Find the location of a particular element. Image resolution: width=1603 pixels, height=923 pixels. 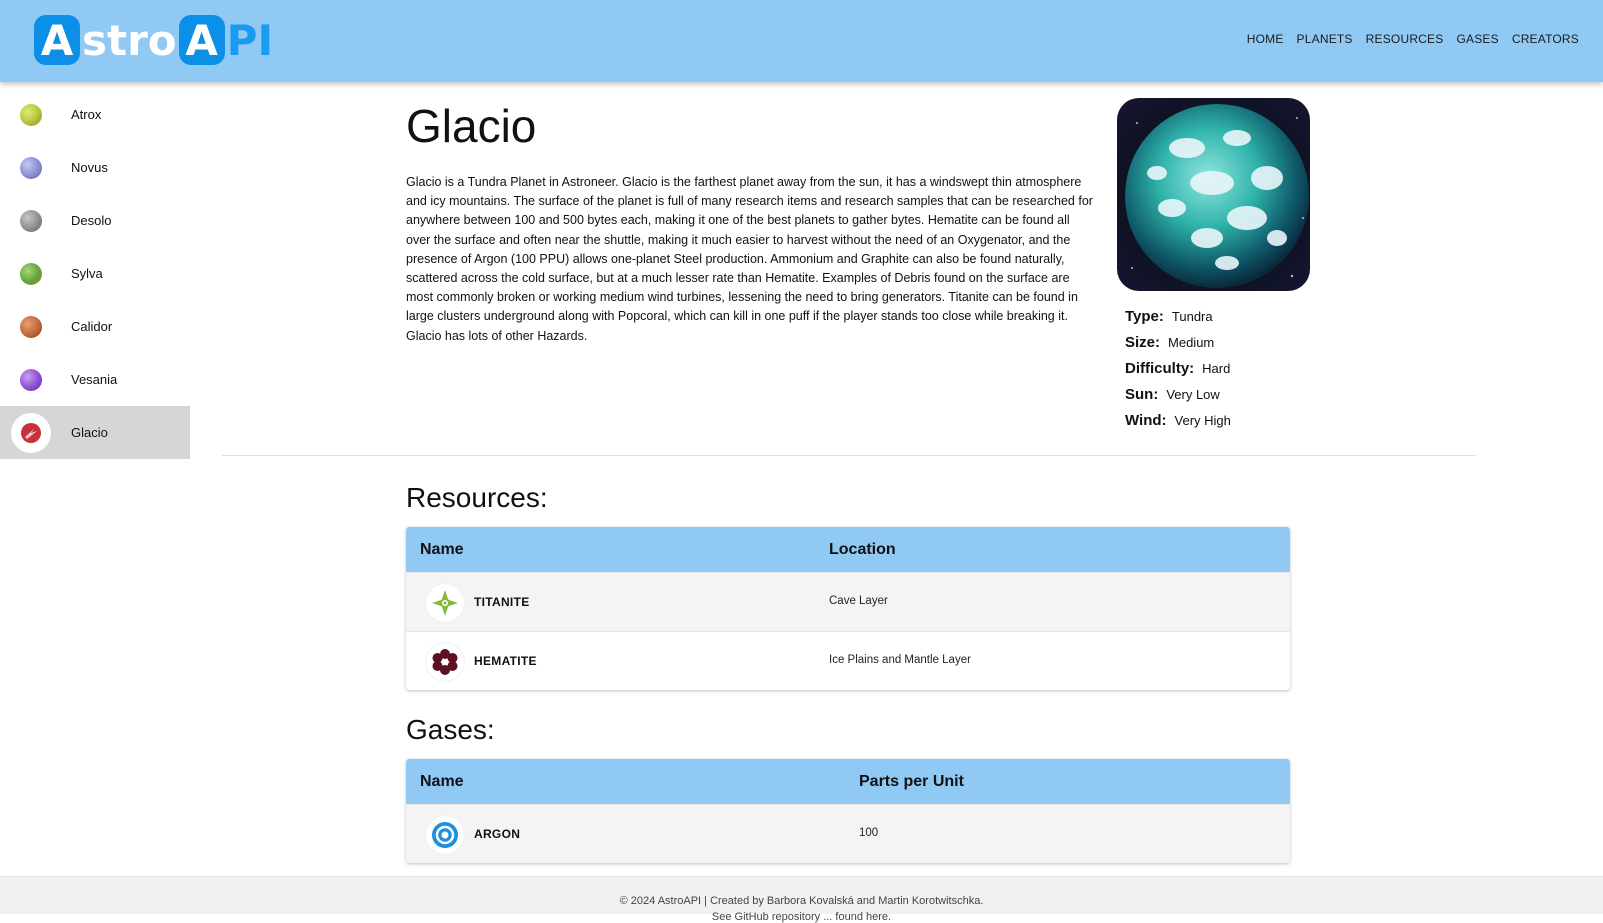

resource-name: HEMATITE is located at coordinates (505, 661).